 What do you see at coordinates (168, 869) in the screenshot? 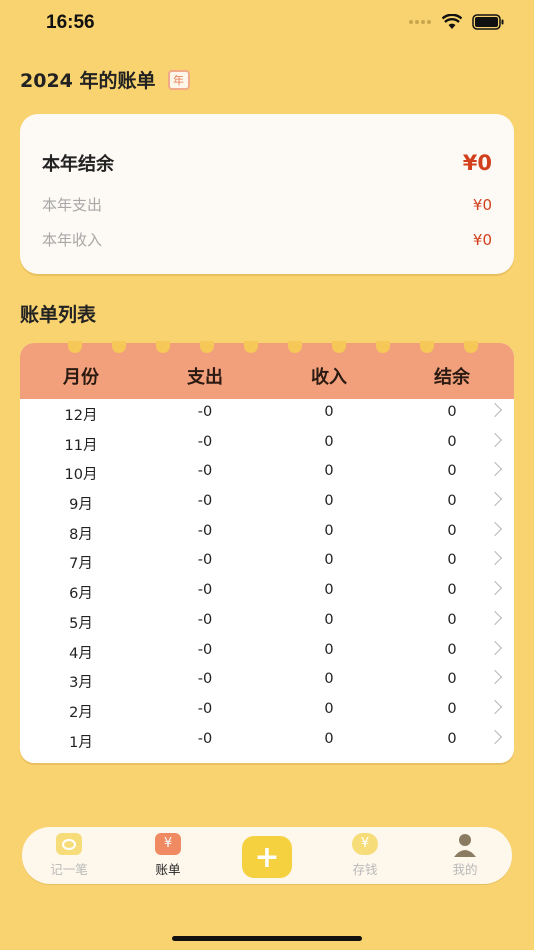
I see `tab-bill-label: 账单` at bounding box center [168, 869].